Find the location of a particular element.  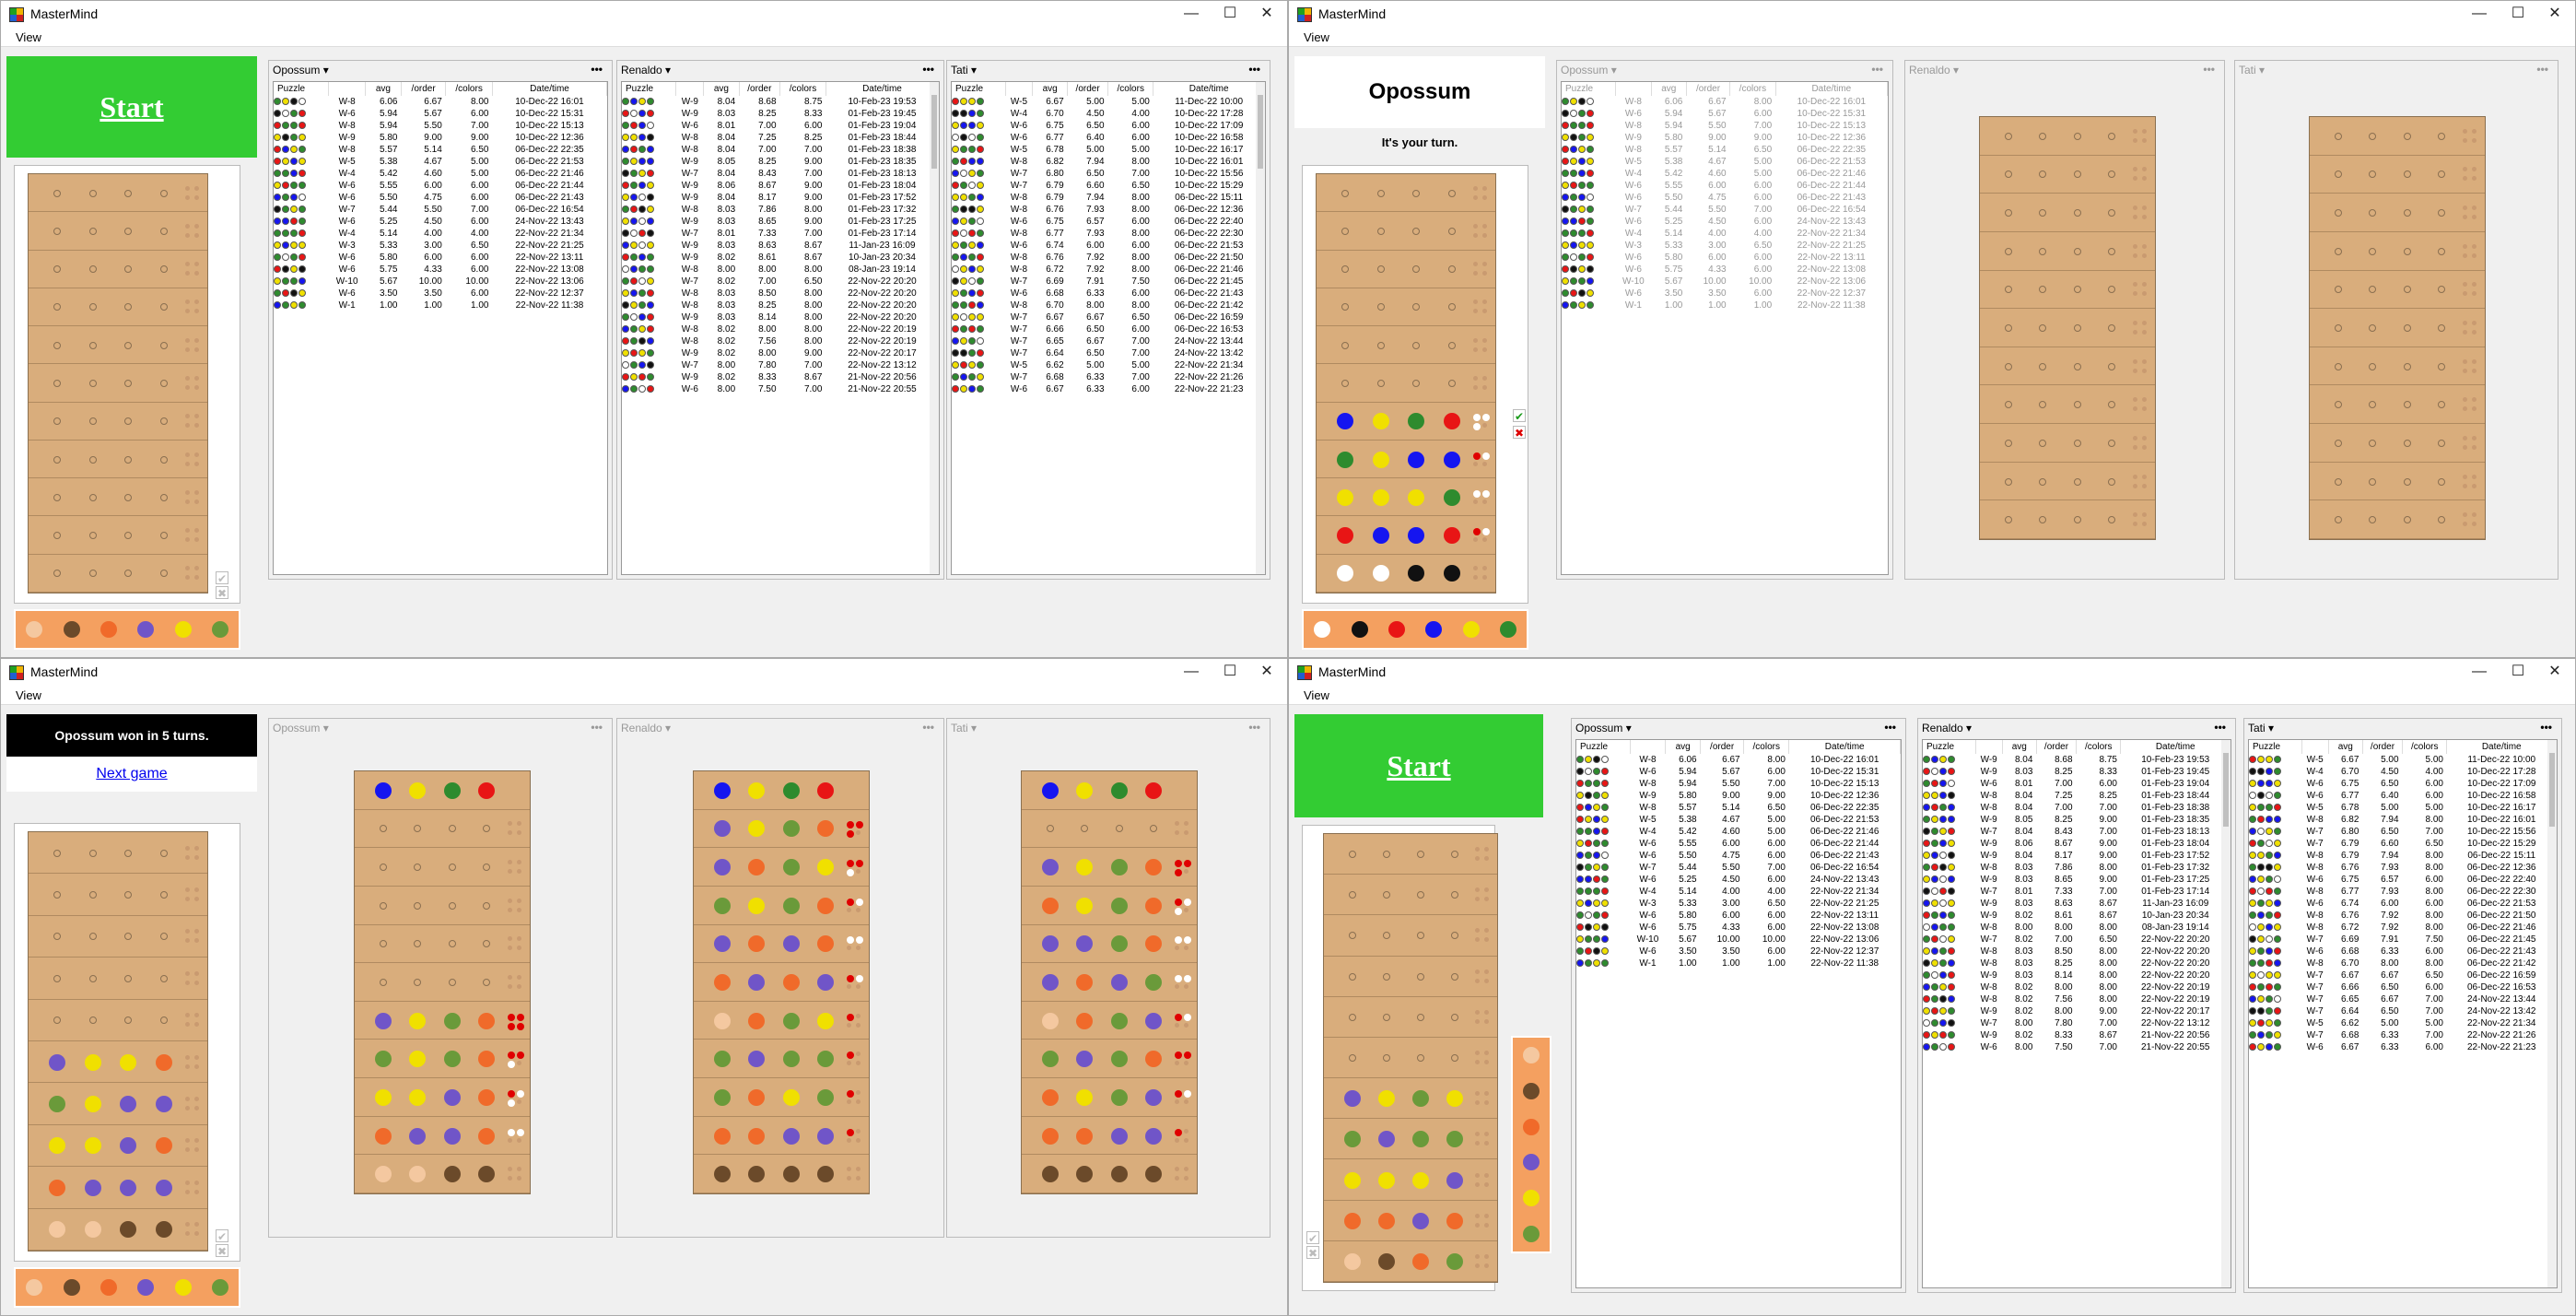

table-row: W-7 8.00 7.80 7.00 22-Nov-22 13:12 is located at coordinates (780, 365).